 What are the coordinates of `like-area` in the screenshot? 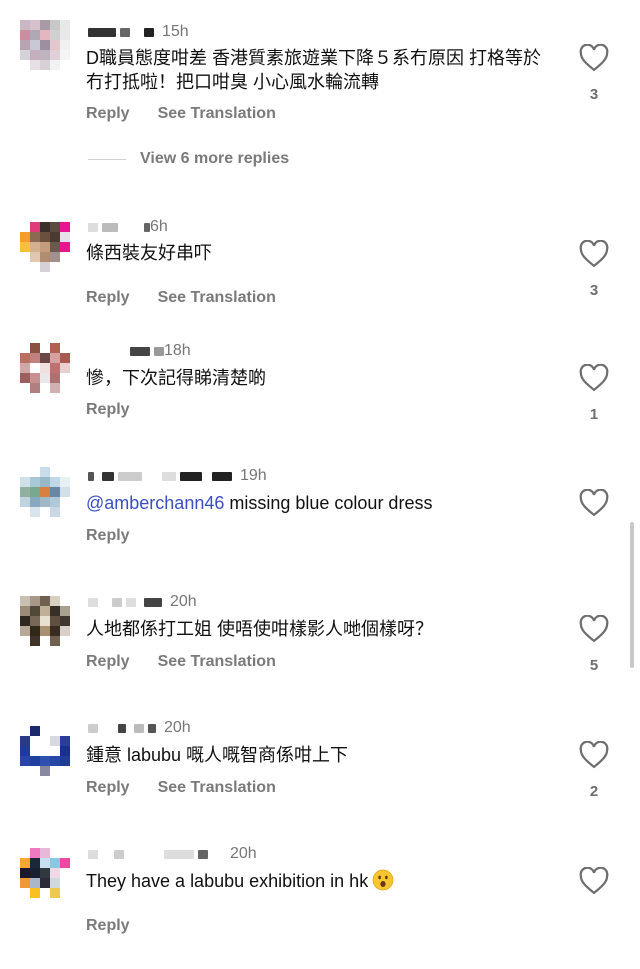 It's located at (594, 881).